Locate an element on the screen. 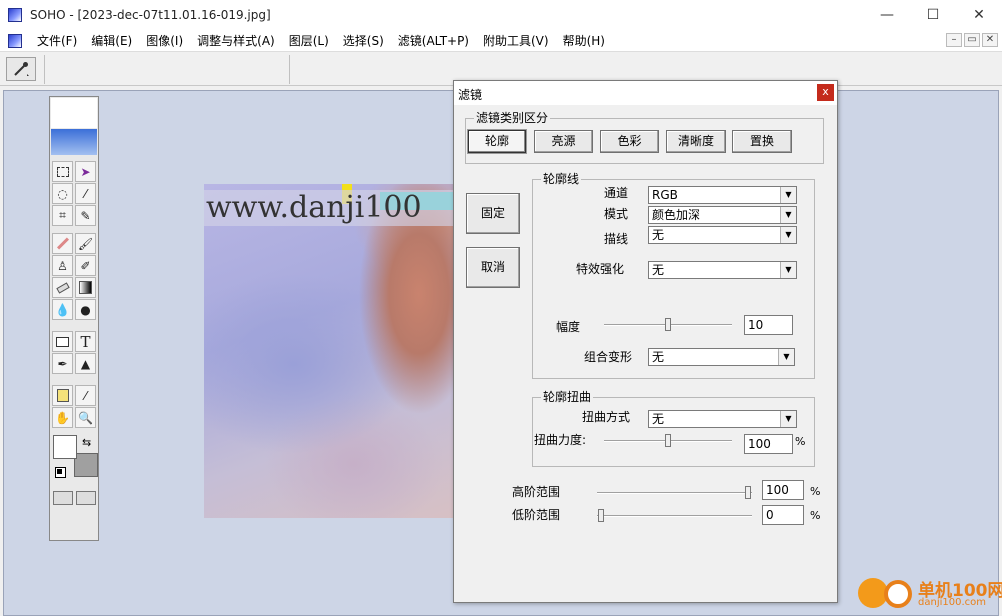  eraser-tool is located at coordinates (62, 287).